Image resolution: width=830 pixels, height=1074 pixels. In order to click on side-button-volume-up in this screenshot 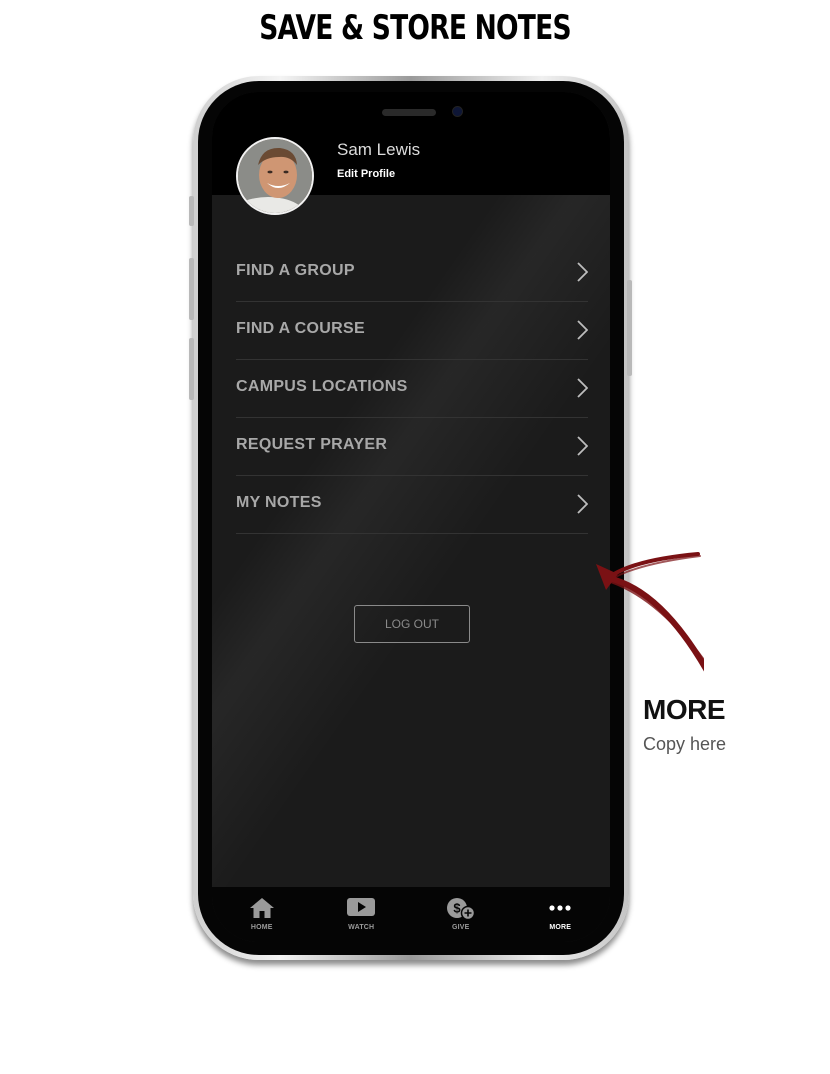, I will do `click(191, 289)`.